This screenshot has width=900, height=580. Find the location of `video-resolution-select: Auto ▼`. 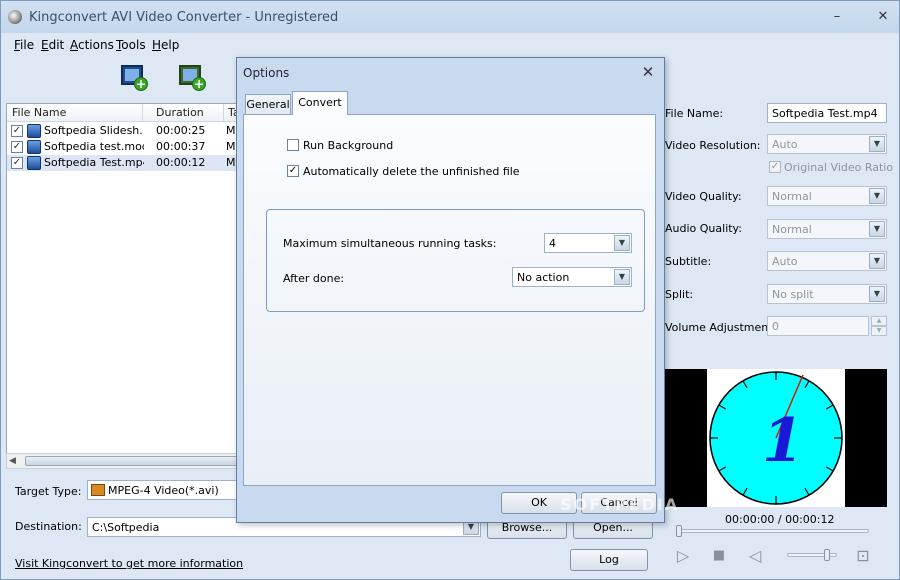

video-resolution-select: Auto ▼ is located at coordinates (827, 144).